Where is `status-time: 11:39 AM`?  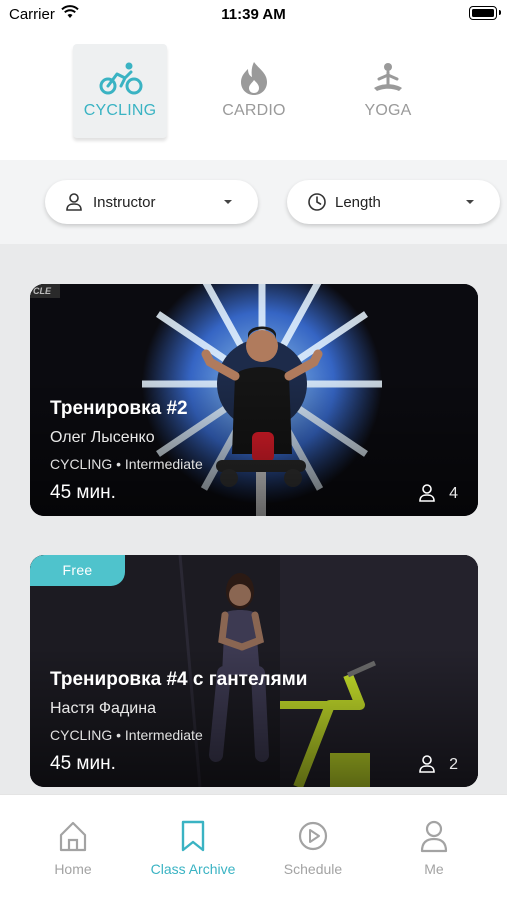 status-time: 11:39 AM is located at coordinates (253, 14).